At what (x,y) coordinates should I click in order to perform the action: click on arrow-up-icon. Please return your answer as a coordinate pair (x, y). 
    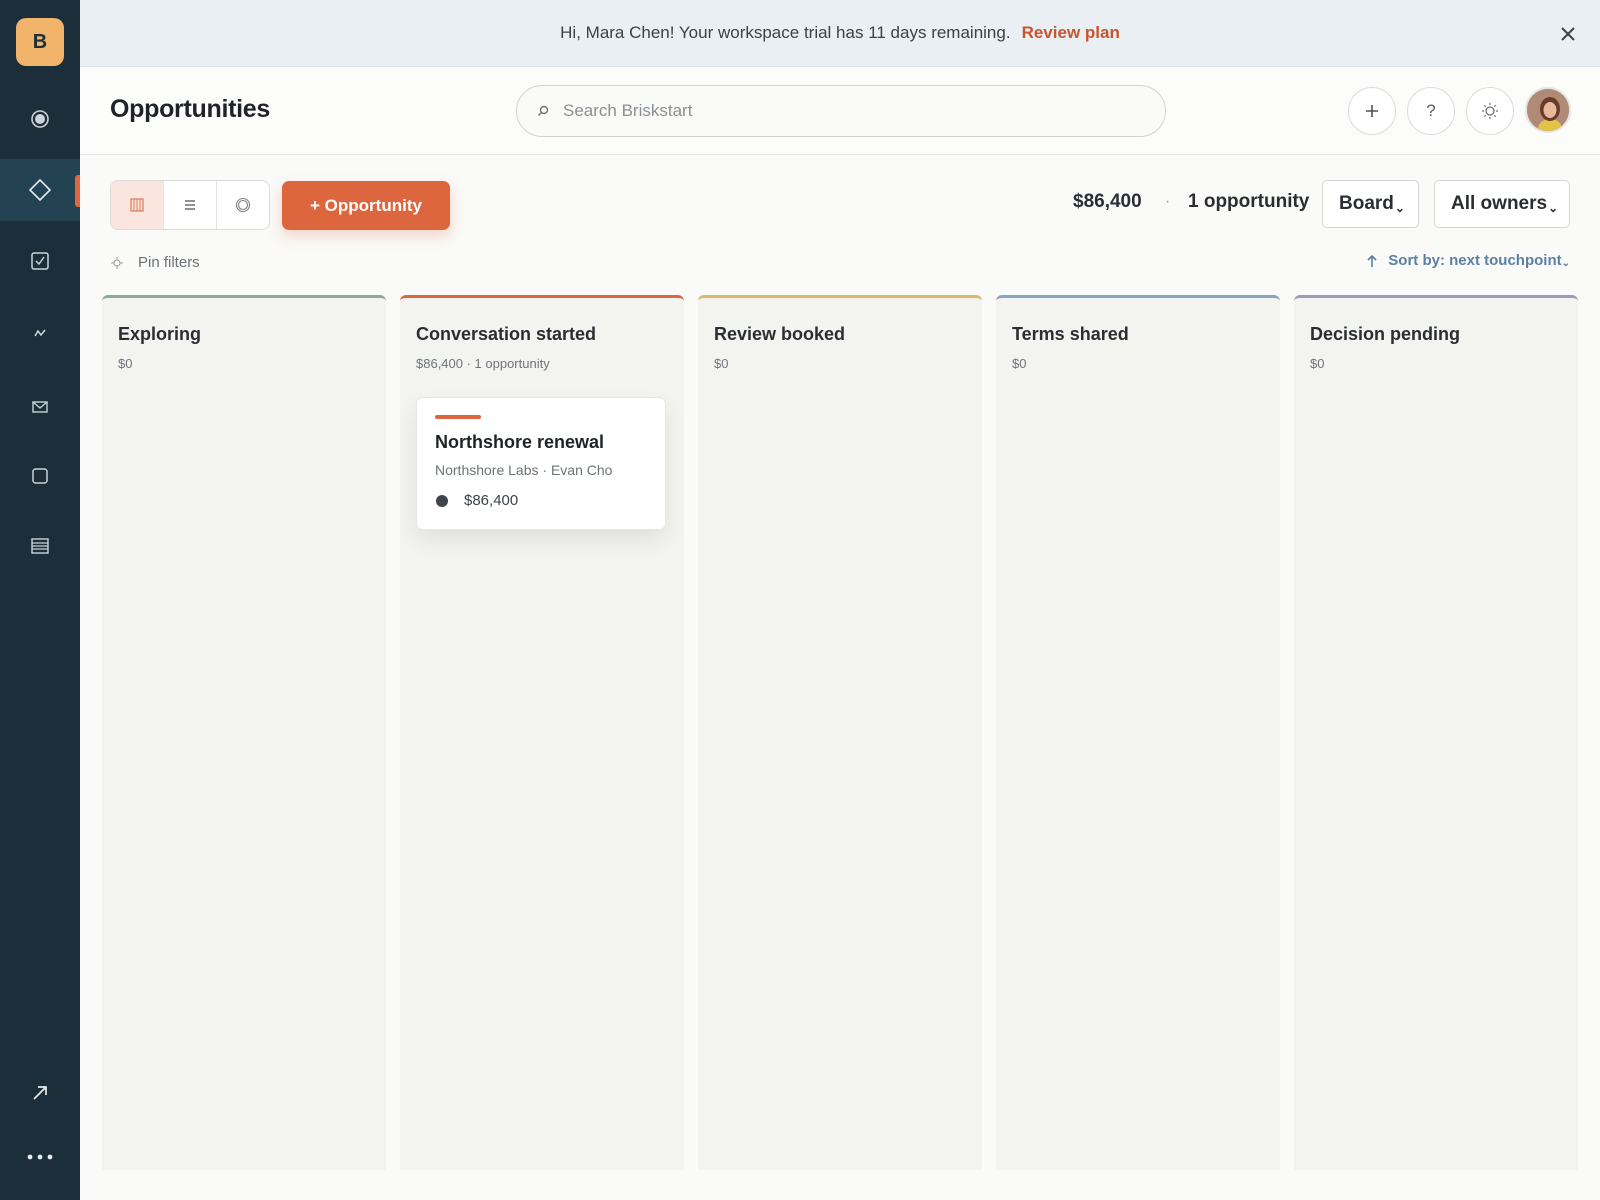
    Looking at the image, I should click on (1372, 260).